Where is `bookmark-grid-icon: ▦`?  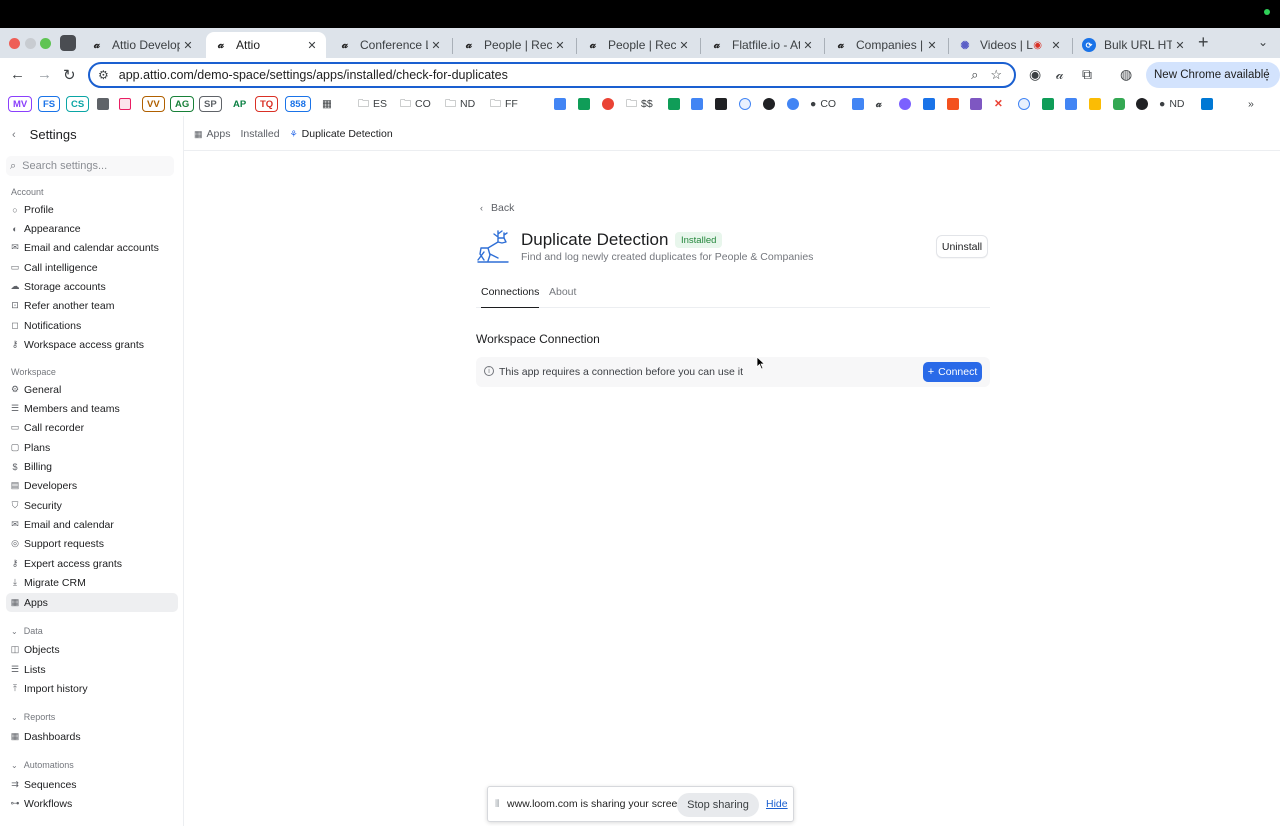
bookmark-grid-icon: ▦ is located at coordinates (327, 104).